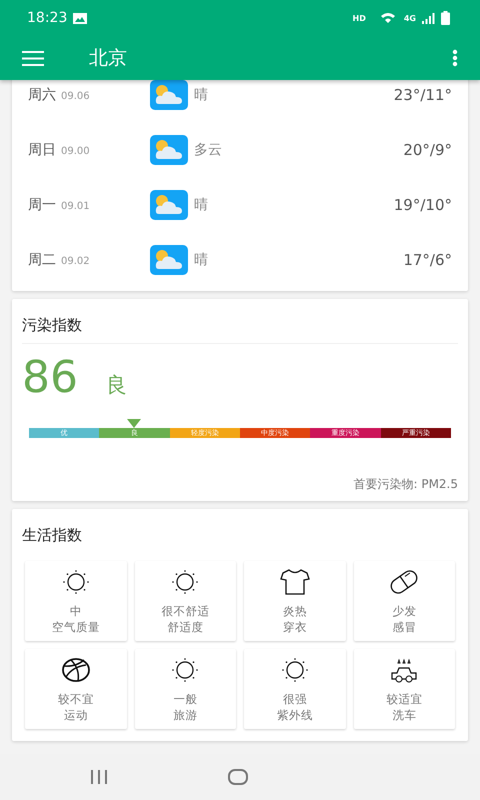 This screenshot has width=480, height=800. Describe the element at coordinates (75, 206) in the screenshot. I see `date-label: 09.01` at that location.